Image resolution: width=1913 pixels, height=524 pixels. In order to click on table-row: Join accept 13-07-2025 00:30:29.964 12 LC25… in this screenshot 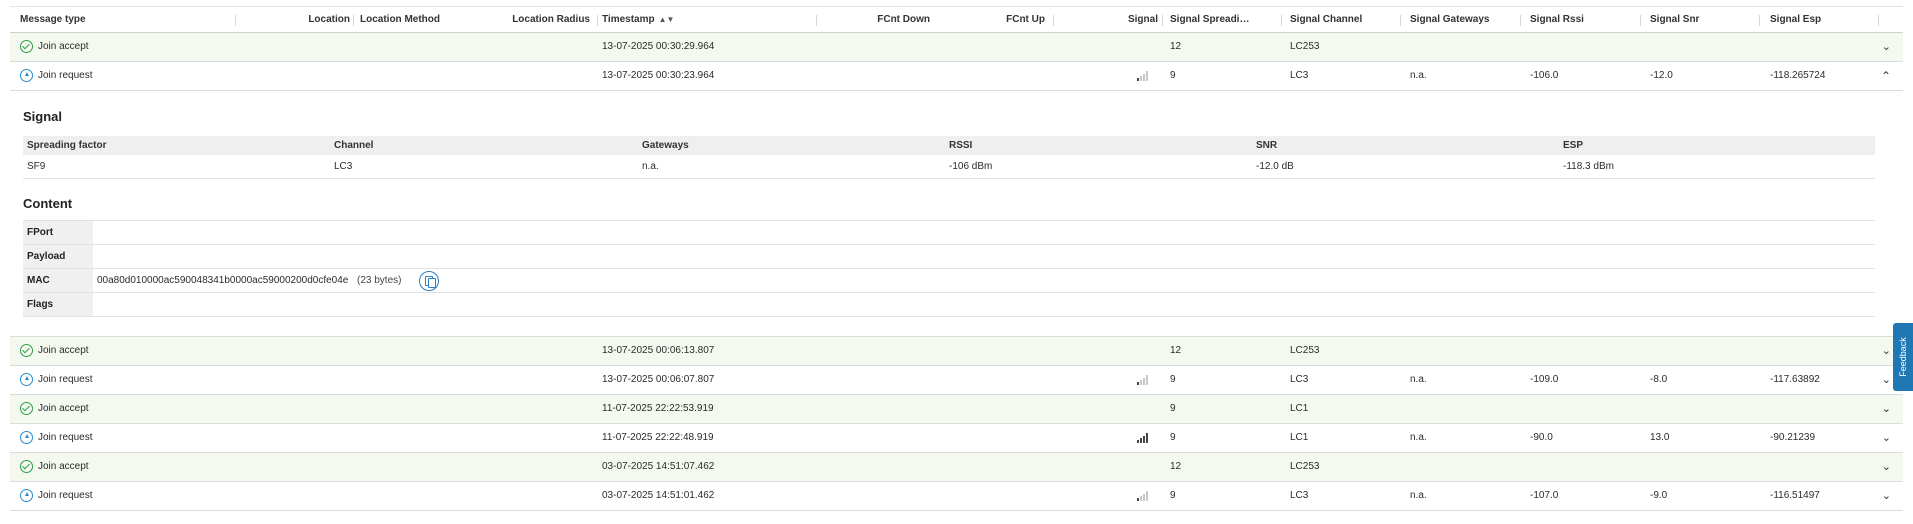, I will do `click(956, 47)`.